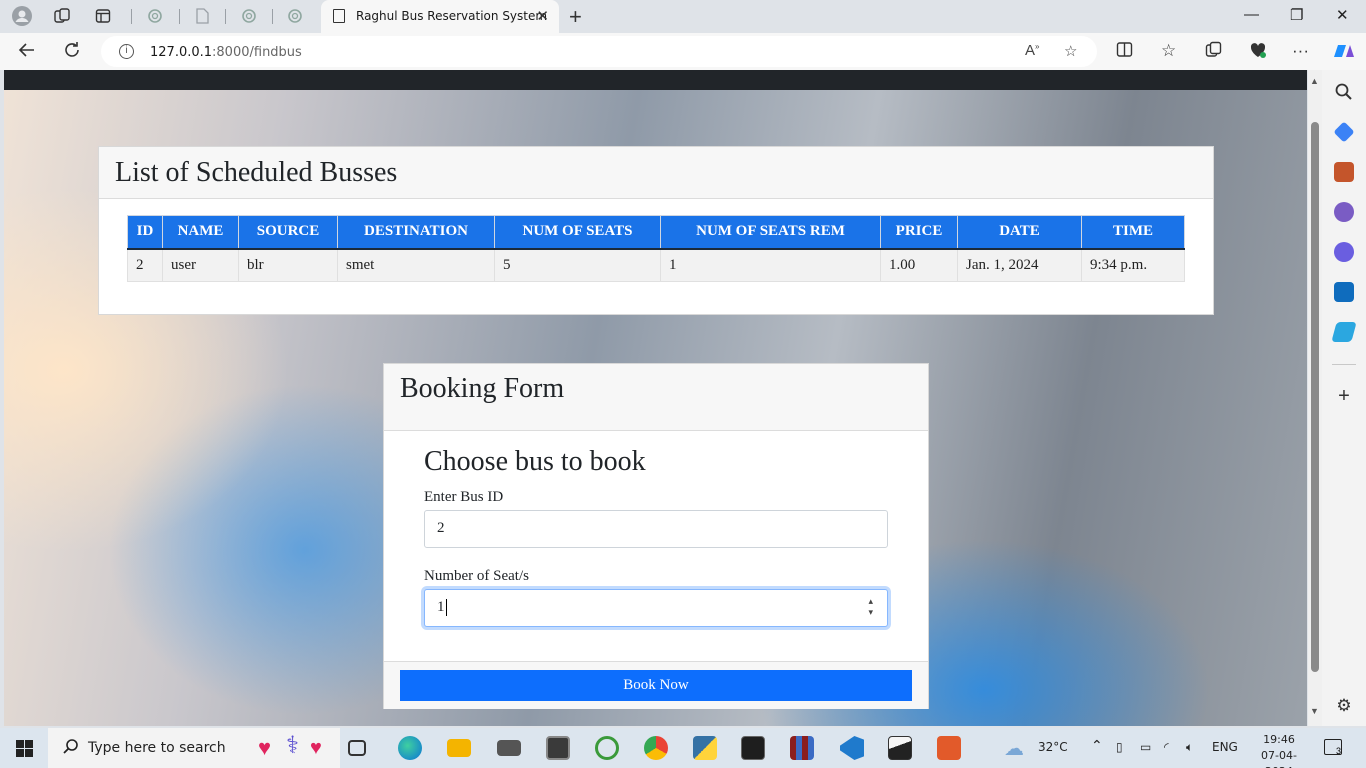 This screenshot has width=1366, height=768. Describe the element at coordinates (1314, 81) in the screenshot. I see `scroll-up-icon: ▲` at that location.